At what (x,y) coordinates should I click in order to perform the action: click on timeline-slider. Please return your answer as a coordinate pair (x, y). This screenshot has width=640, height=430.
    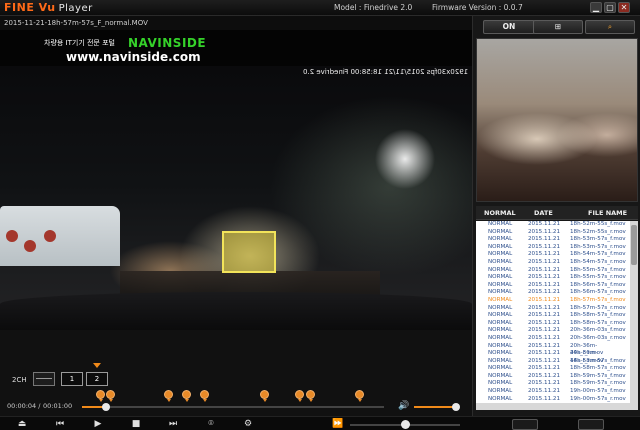
    Looking at the image, I should click on (233, 407).